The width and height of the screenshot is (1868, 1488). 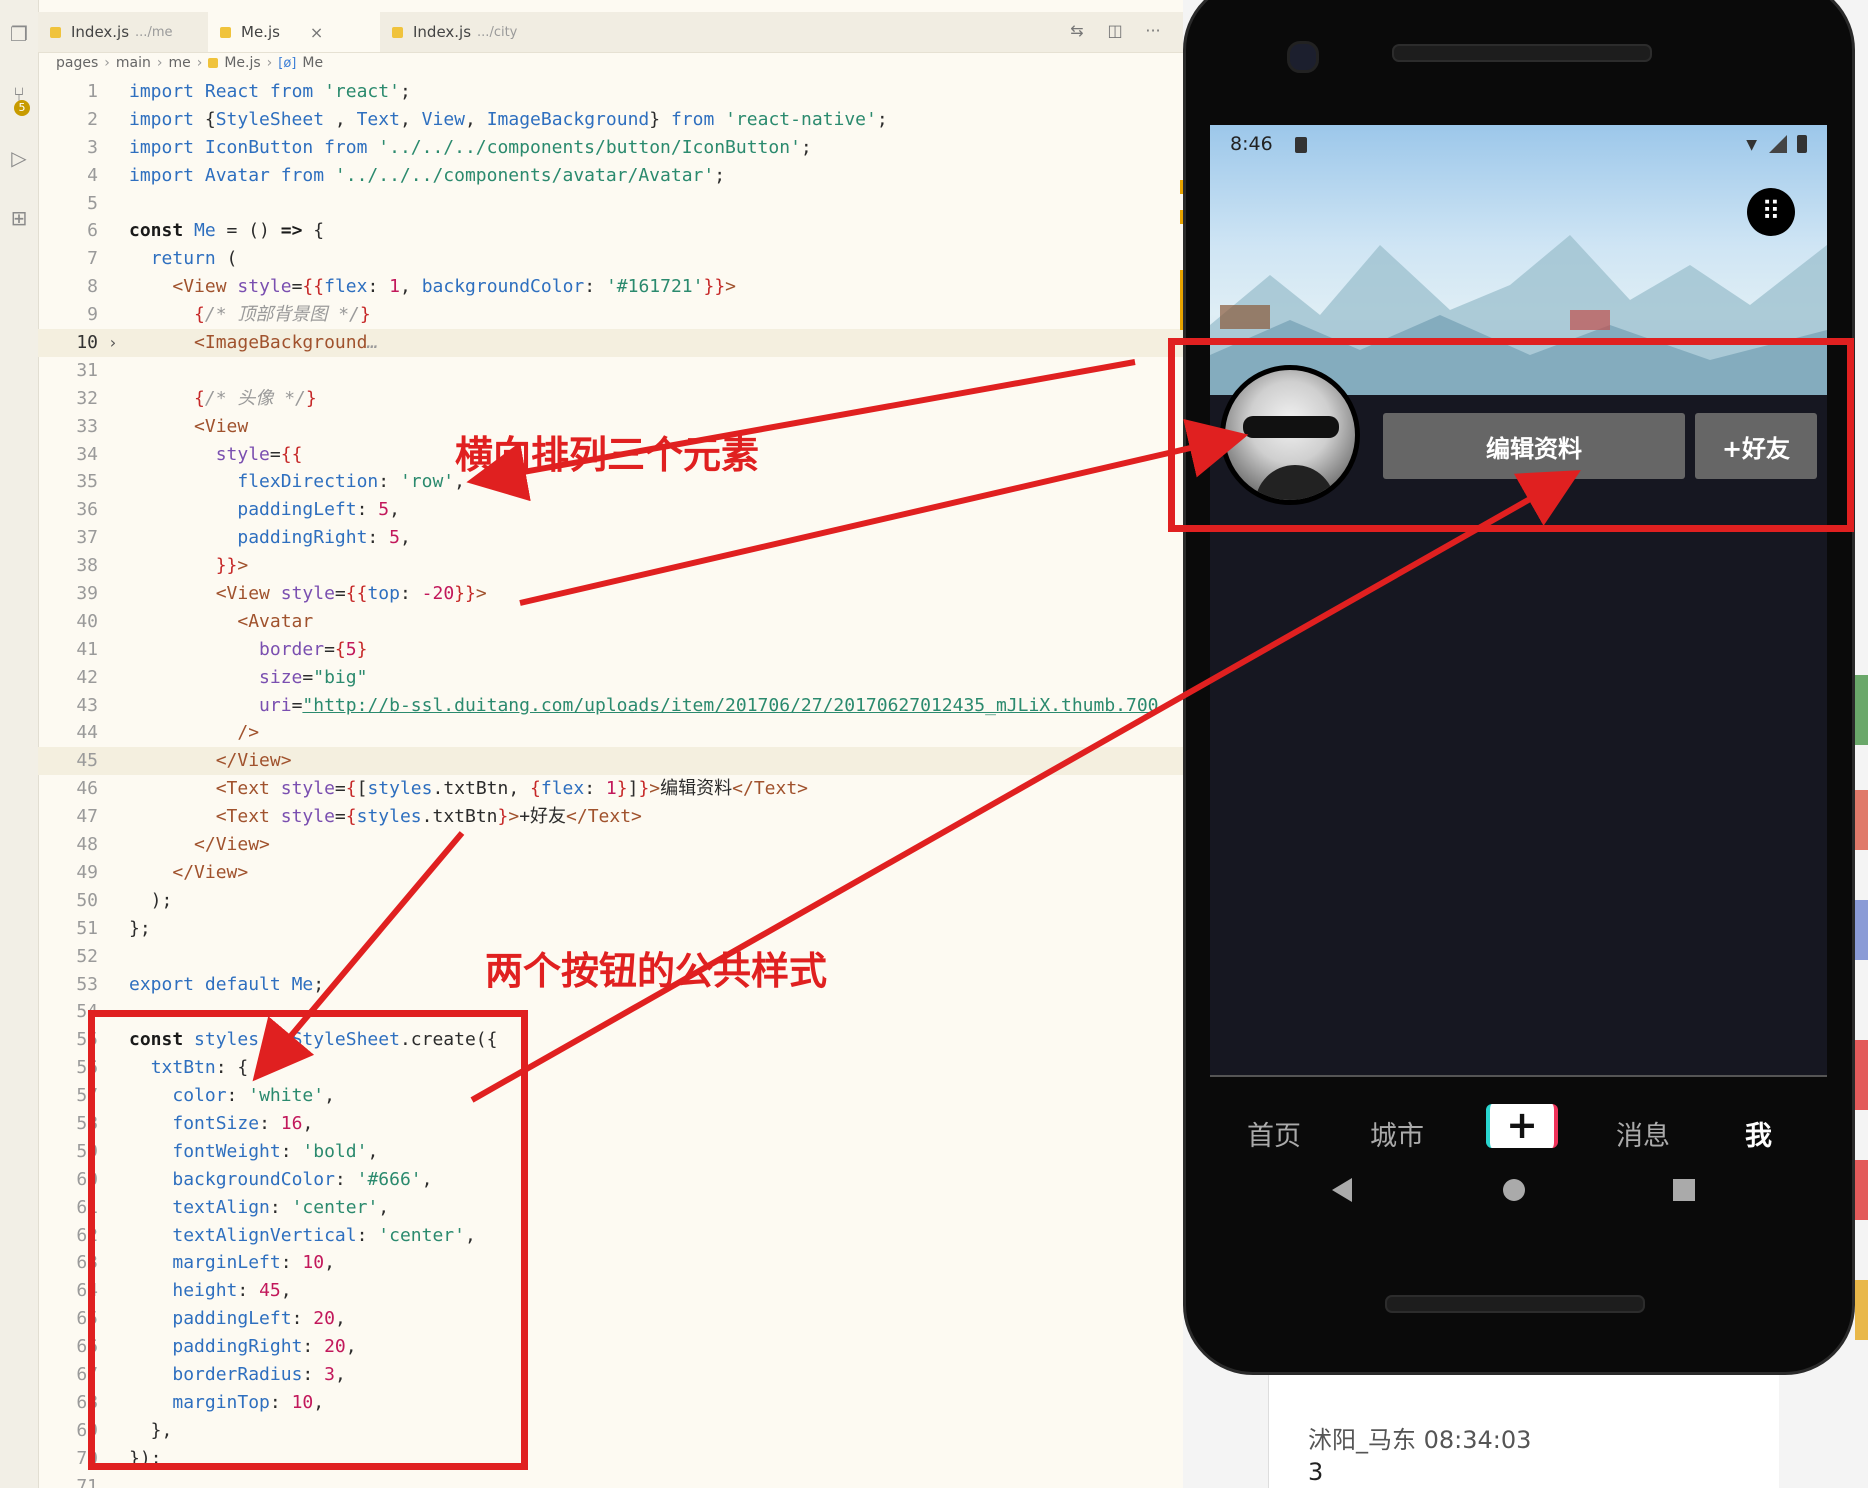 I want to click on highlight-box-profile-row, so click(x=1511, y=435).